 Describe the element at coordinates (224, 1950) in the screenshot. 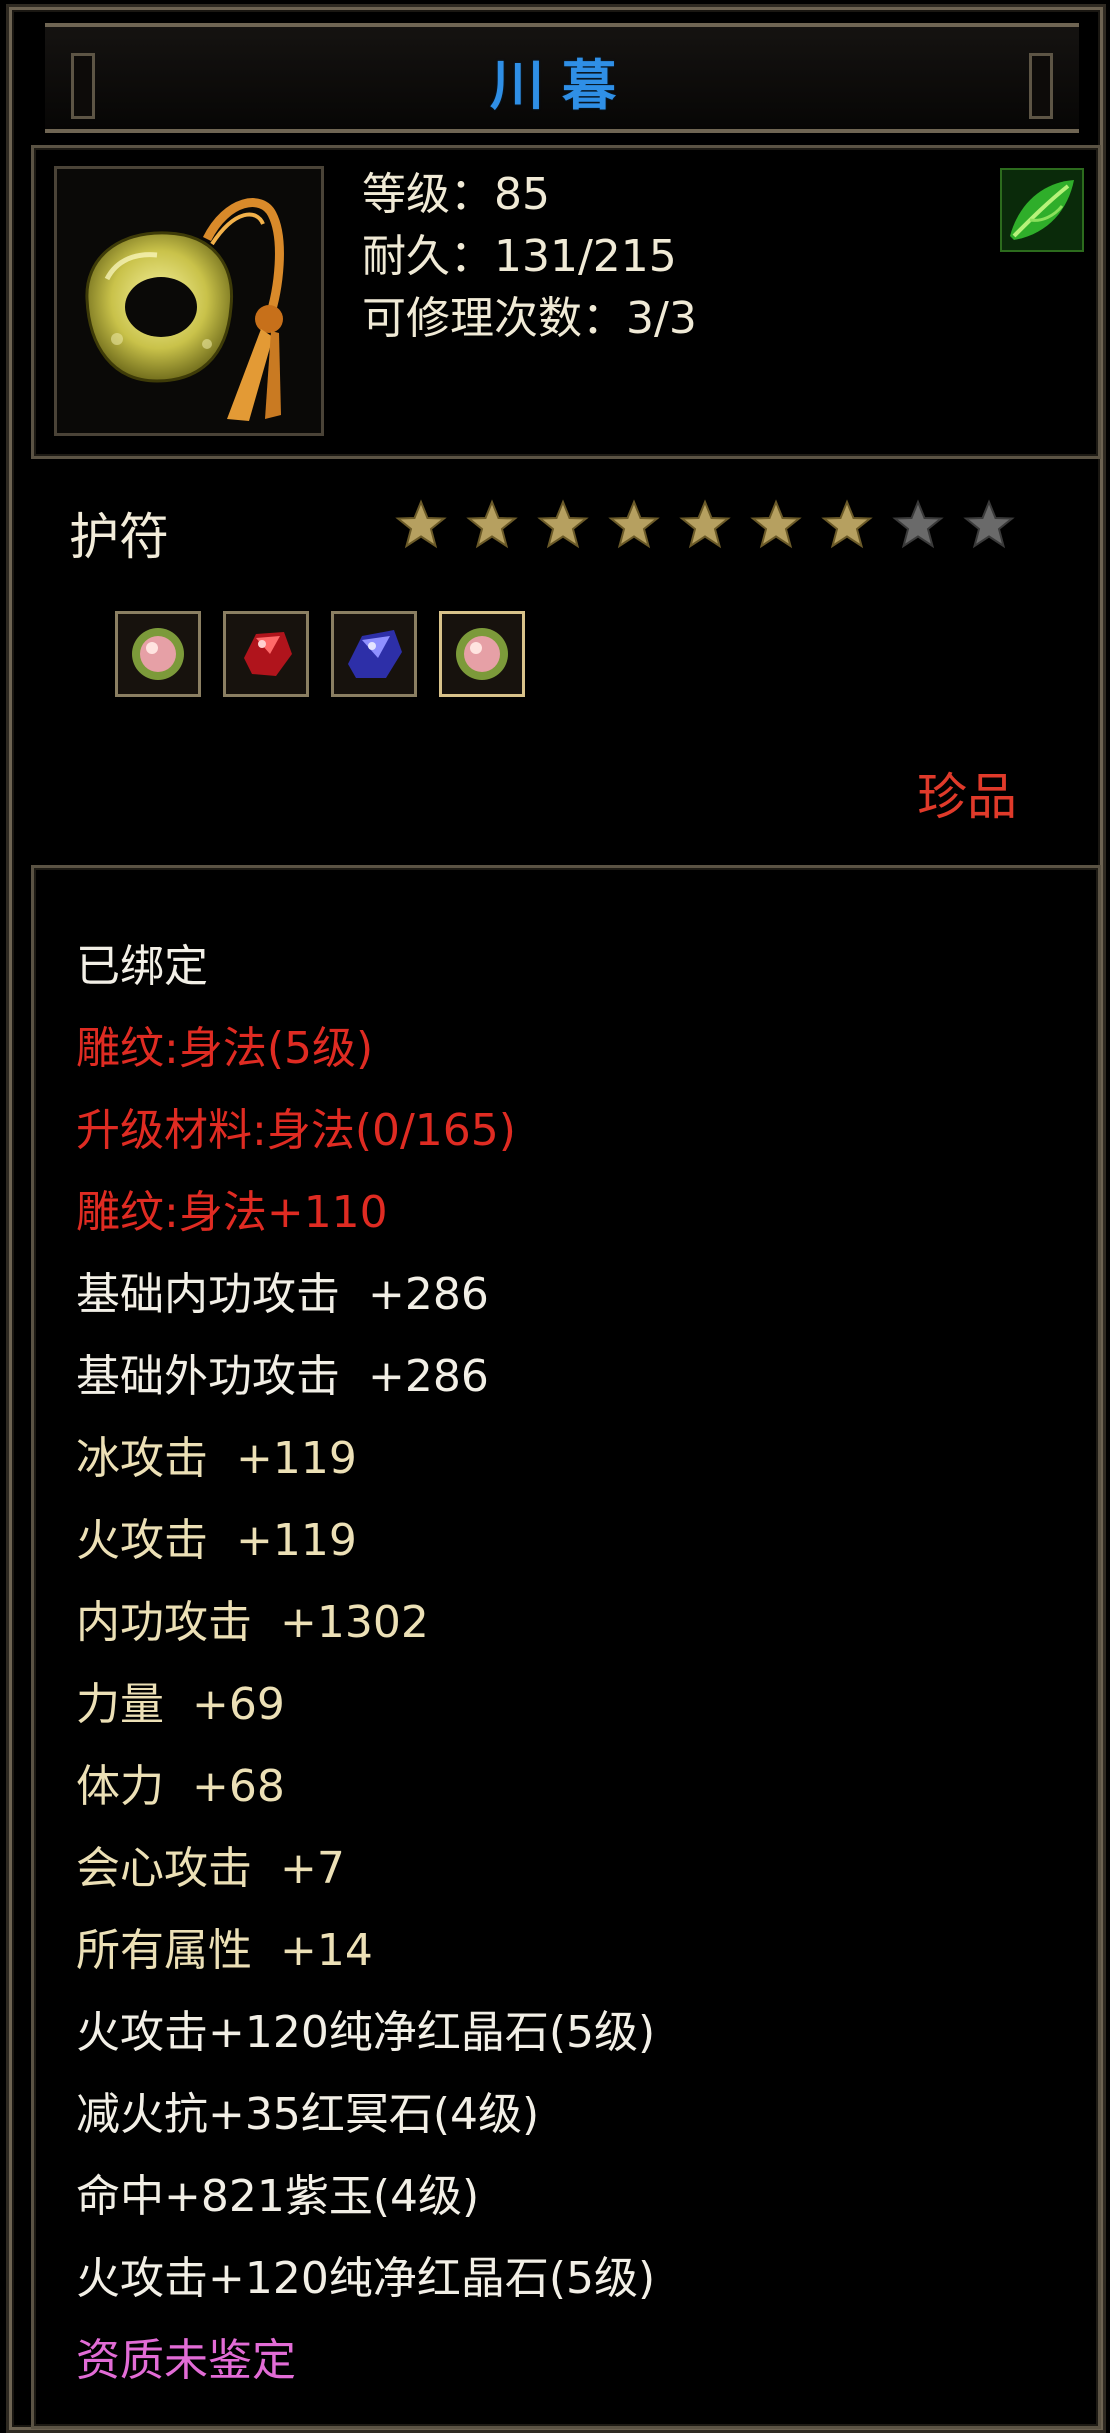

I see `property-line: 所有属性 +14` at that location.